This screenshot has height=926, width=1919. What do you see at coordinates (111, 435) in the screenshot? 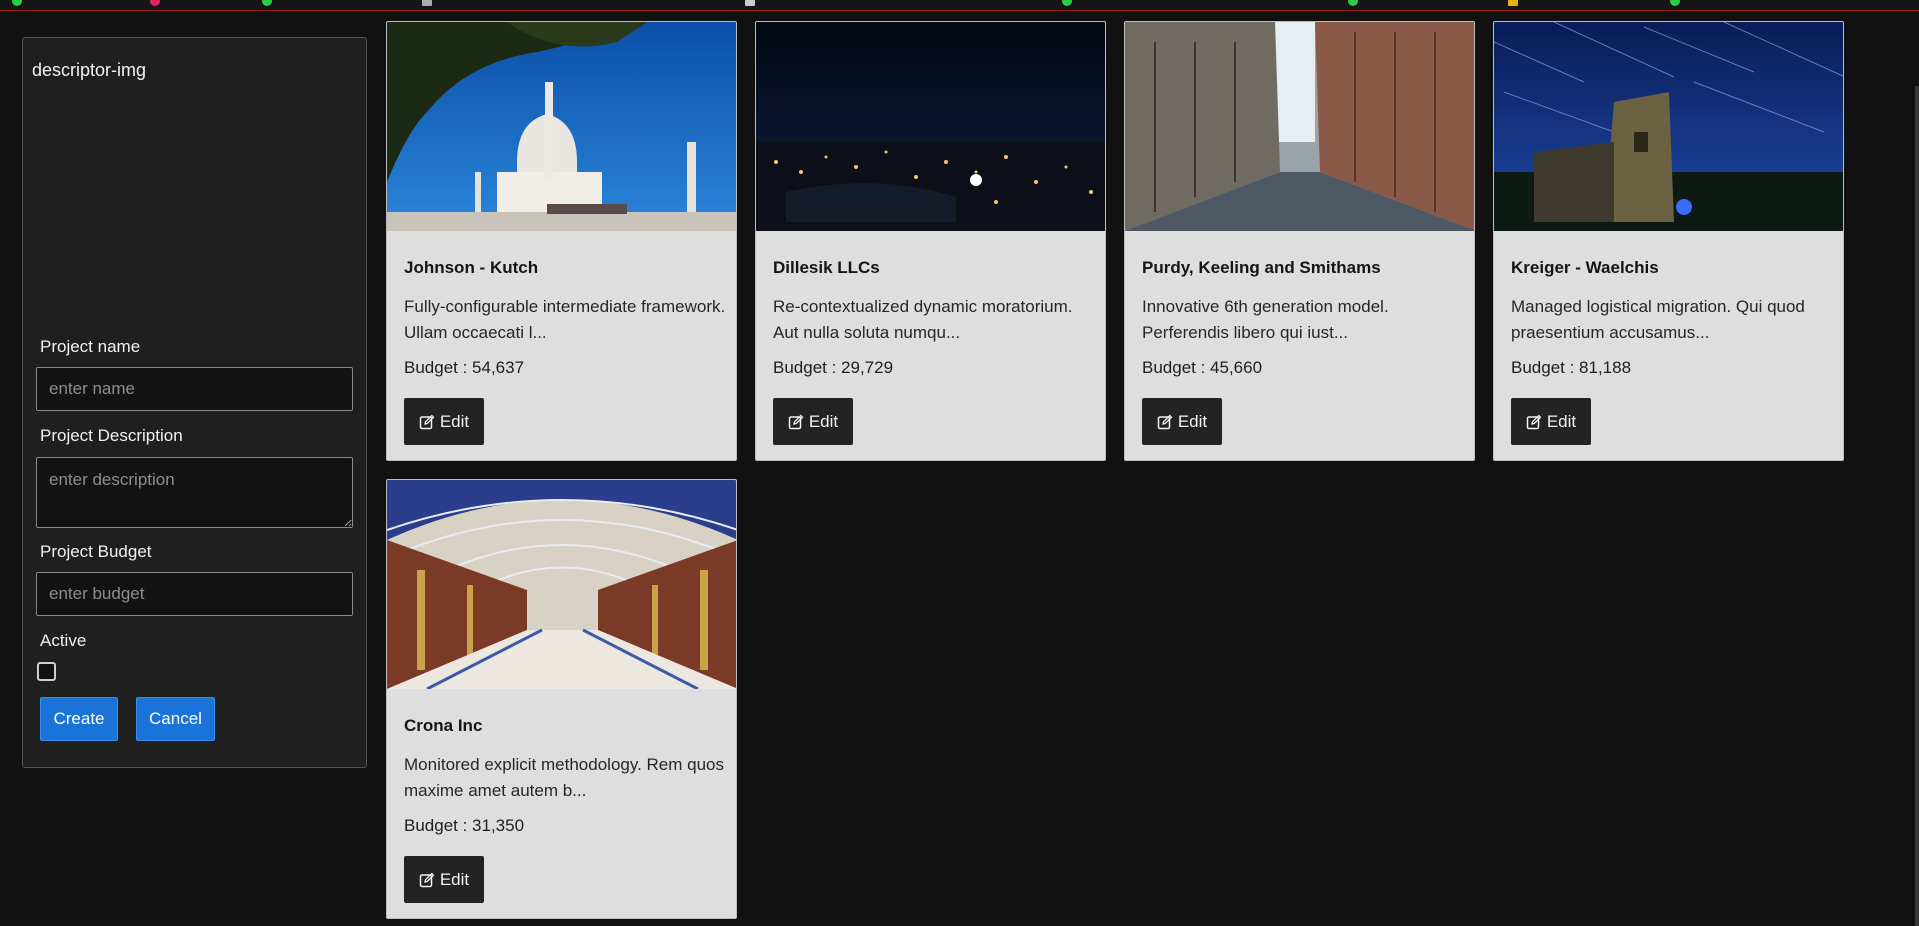
I see `project-description-label: Project Description` at bounding box center [111, 435].